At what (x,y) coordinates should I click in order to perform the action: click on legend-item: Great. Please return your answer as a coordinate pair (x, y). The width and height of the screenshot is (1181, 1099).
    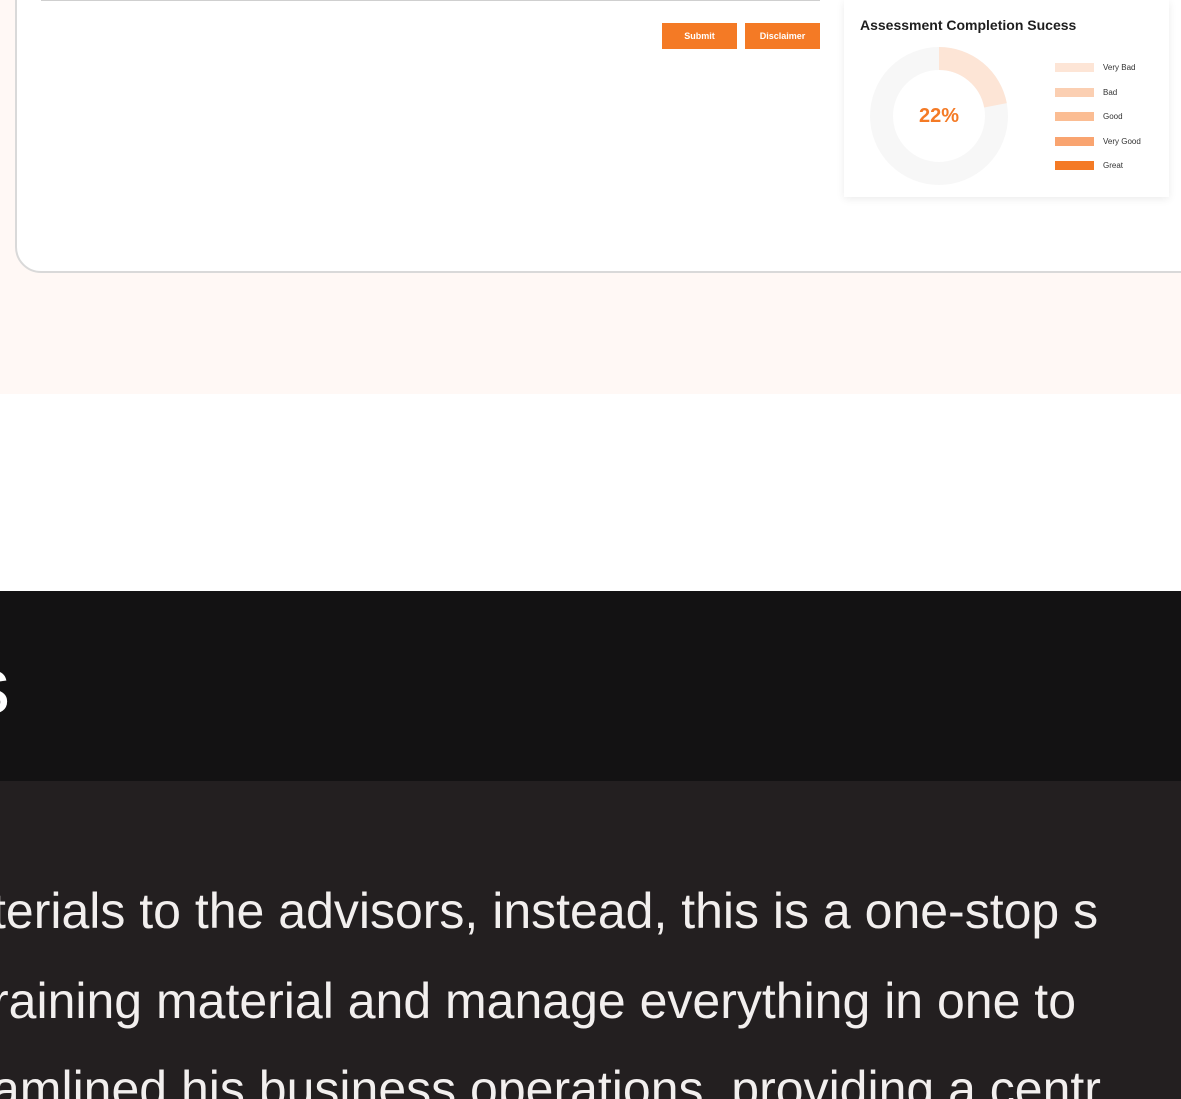
    Looking at the image, I should click on (1098, 172).